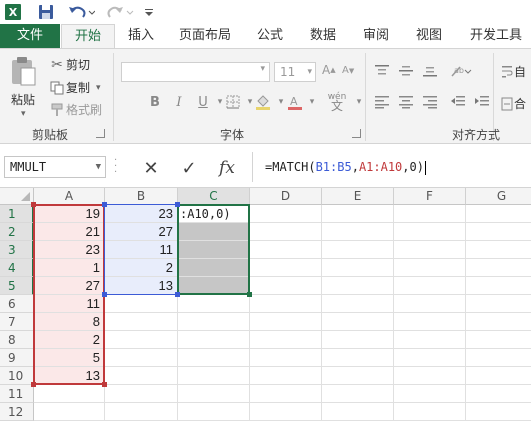 The height and width of the screenshot is (428, 531). Describe the element at coordinates (205, 36) in the screenshot. I see `tab-page-layout: 页面布局` at that location.